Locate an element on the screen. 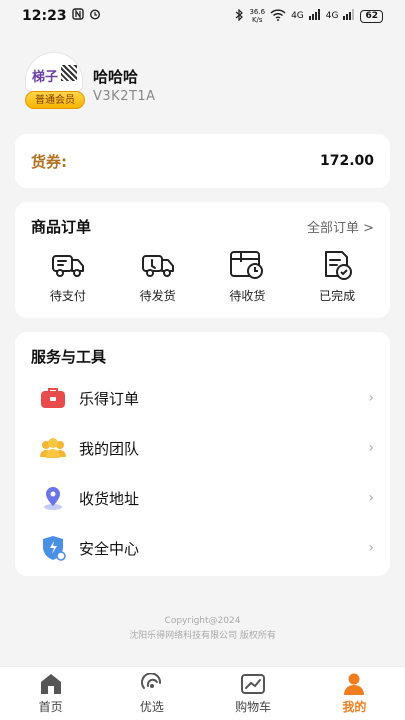 This screenshot has width=405, height=720. order-label: 已完成 is located at coordinates (337, 296).